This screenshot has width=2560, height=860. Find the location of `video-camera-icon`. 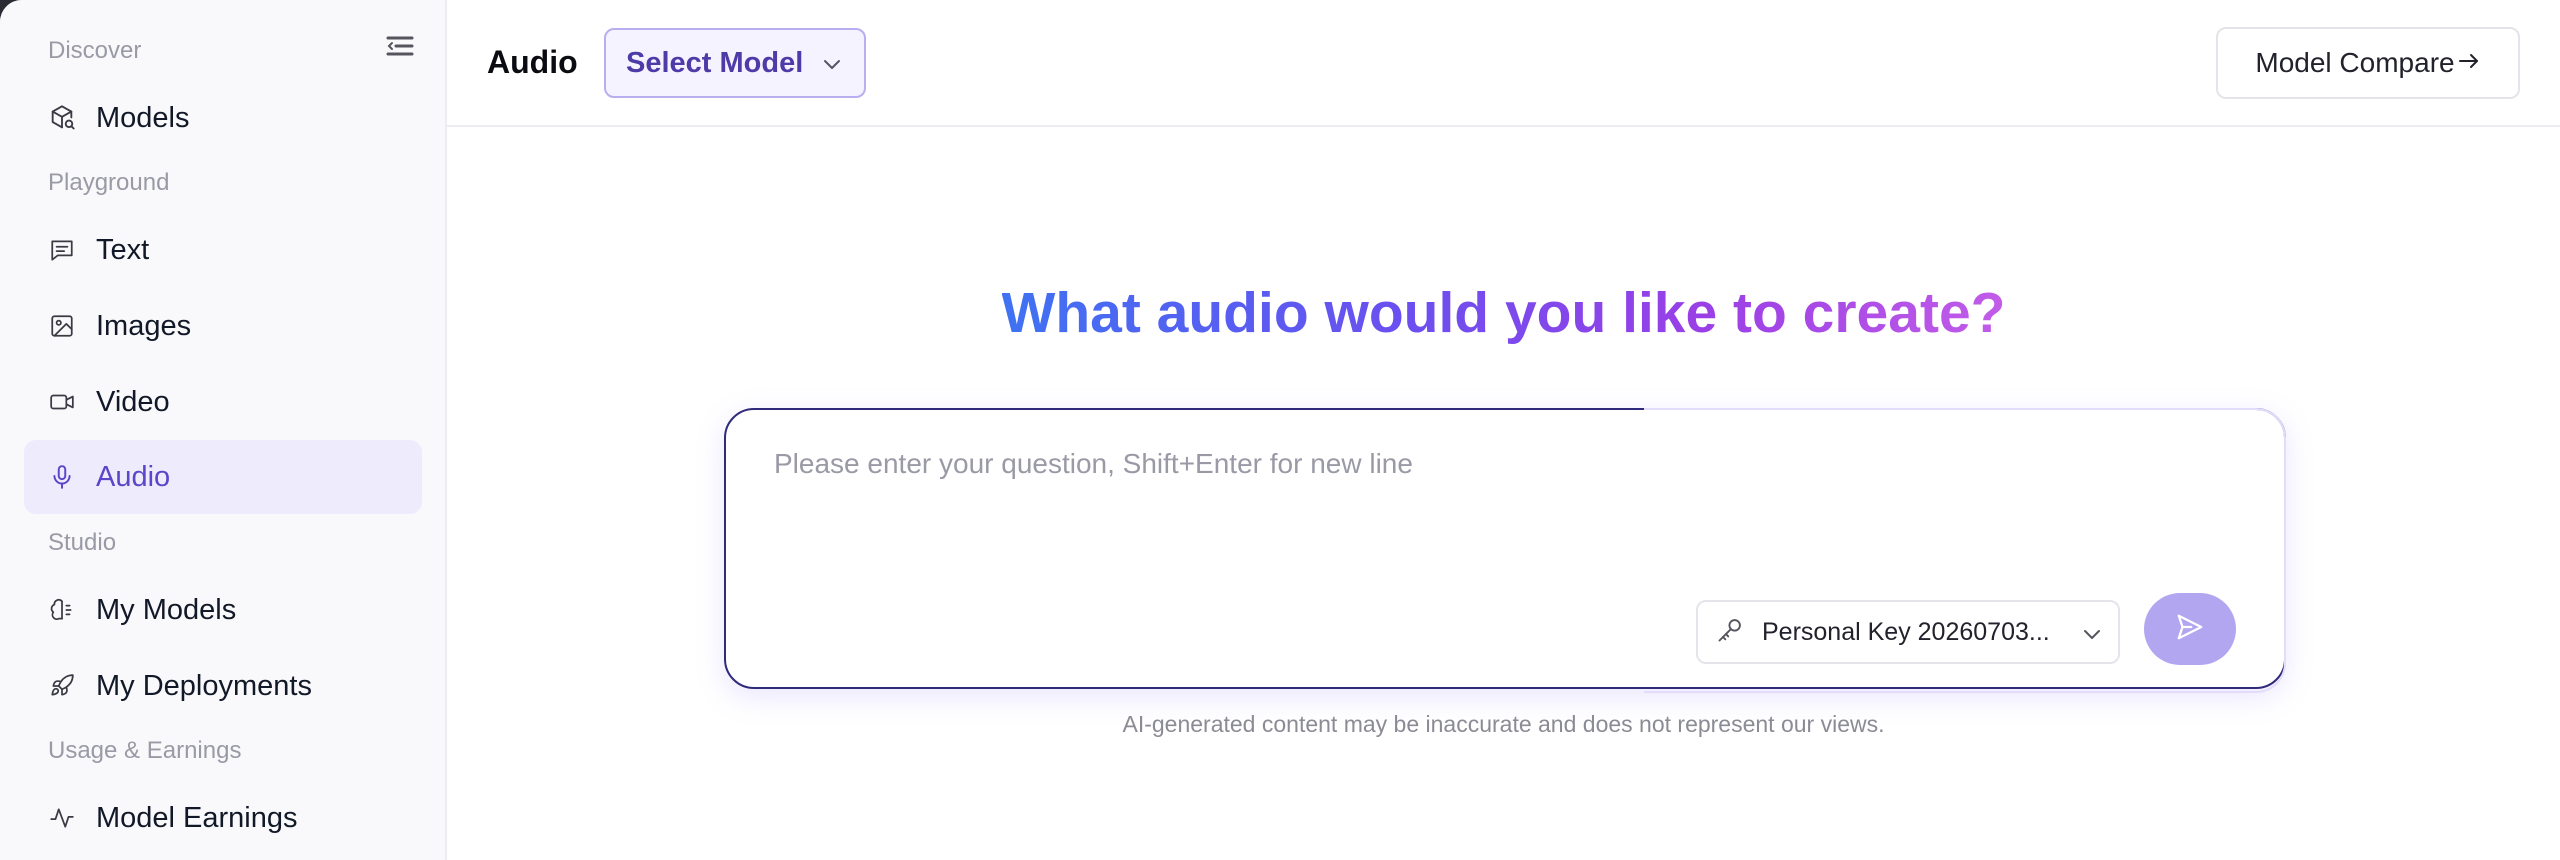

video-camera-icon is located at coordinates (62, 402).